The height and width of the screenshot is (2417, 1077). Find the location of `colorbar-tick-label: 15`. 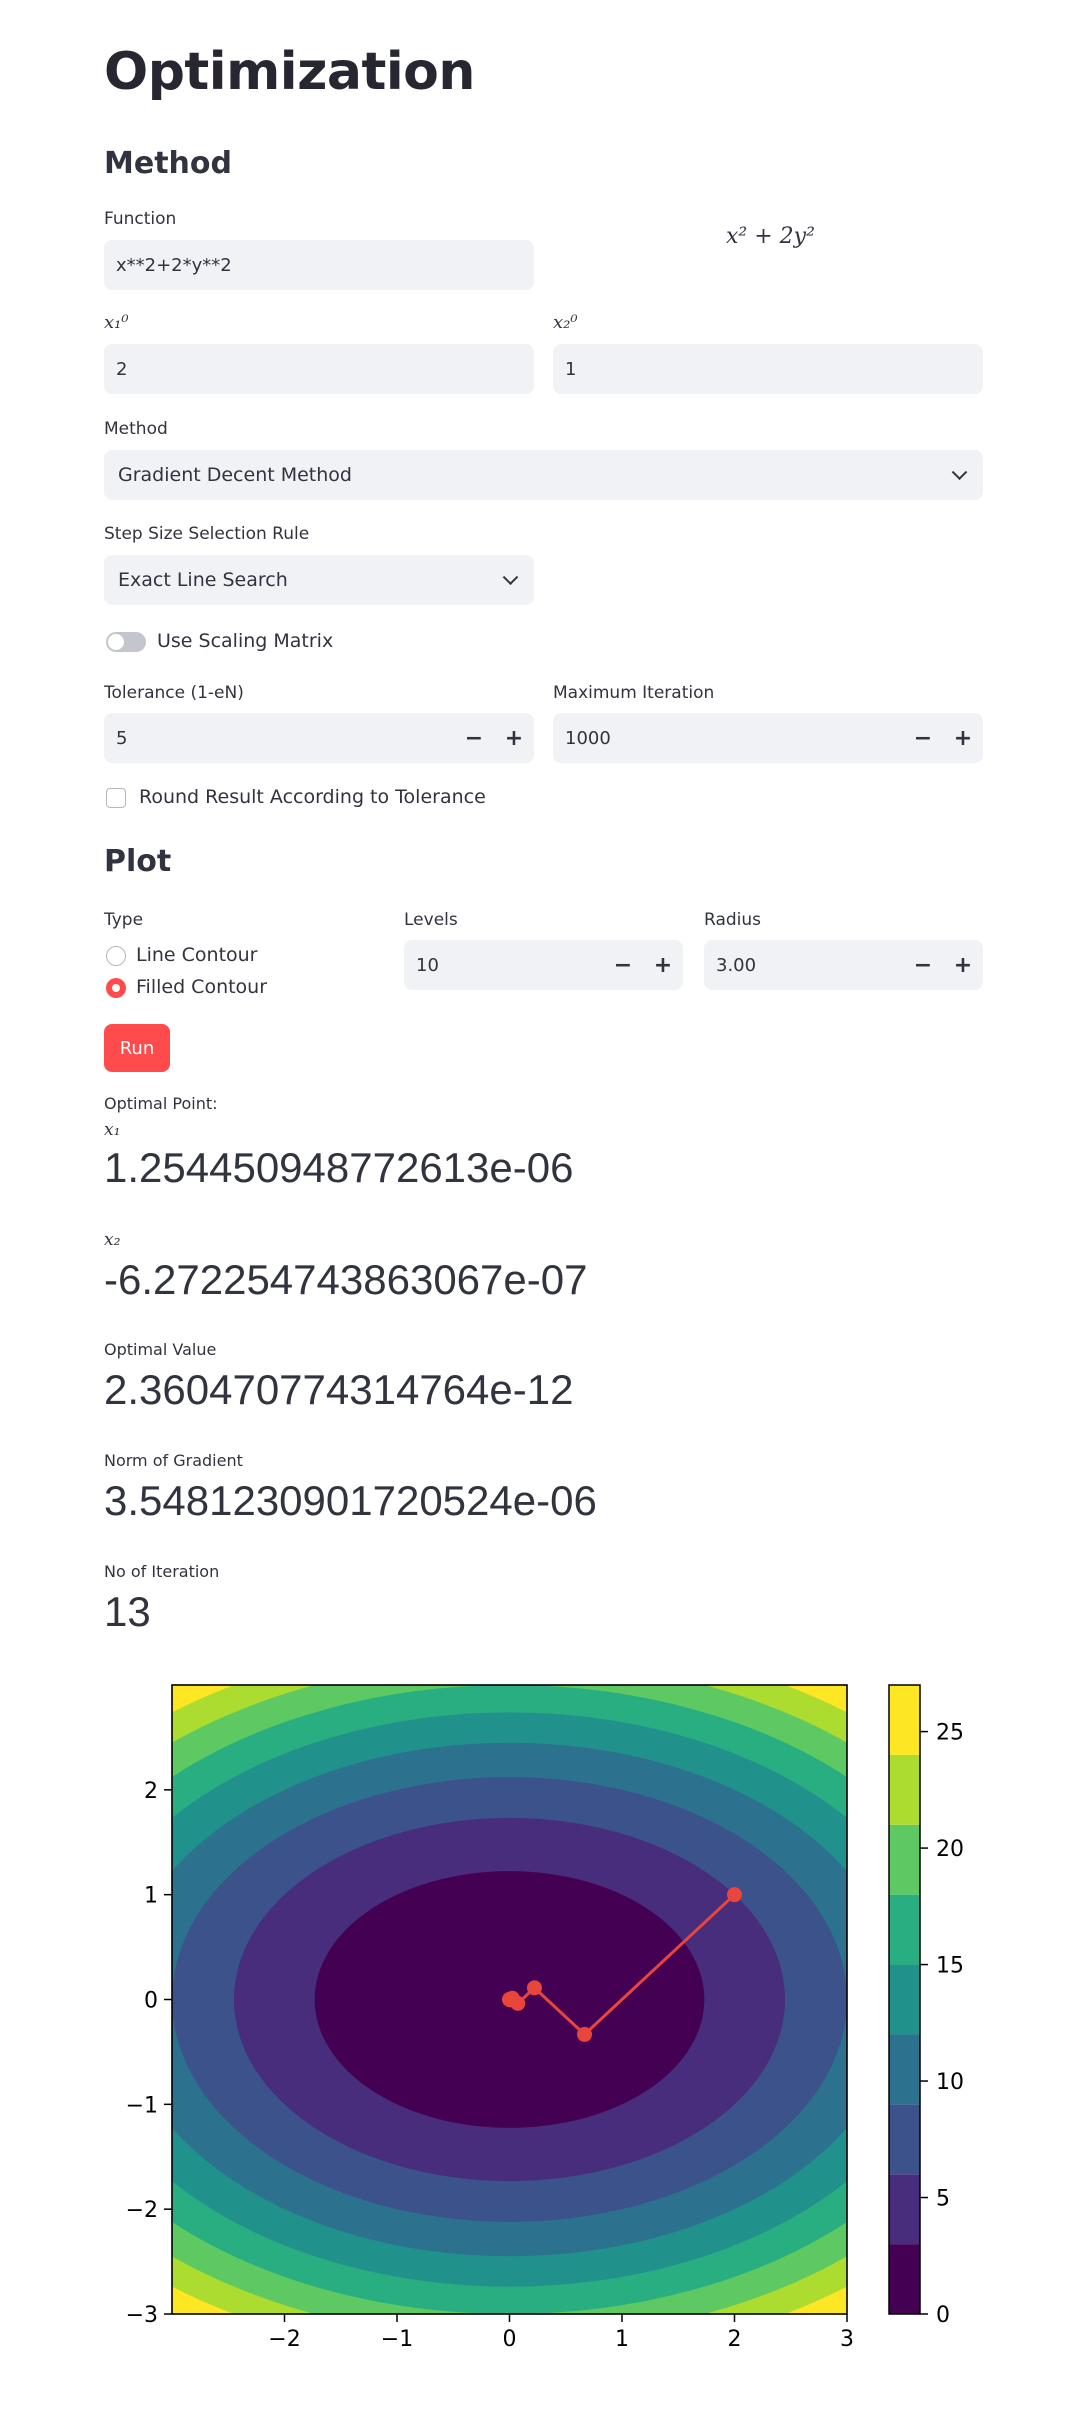

colorbar-tick-label: 15 is located at coordinates (950, 1966).